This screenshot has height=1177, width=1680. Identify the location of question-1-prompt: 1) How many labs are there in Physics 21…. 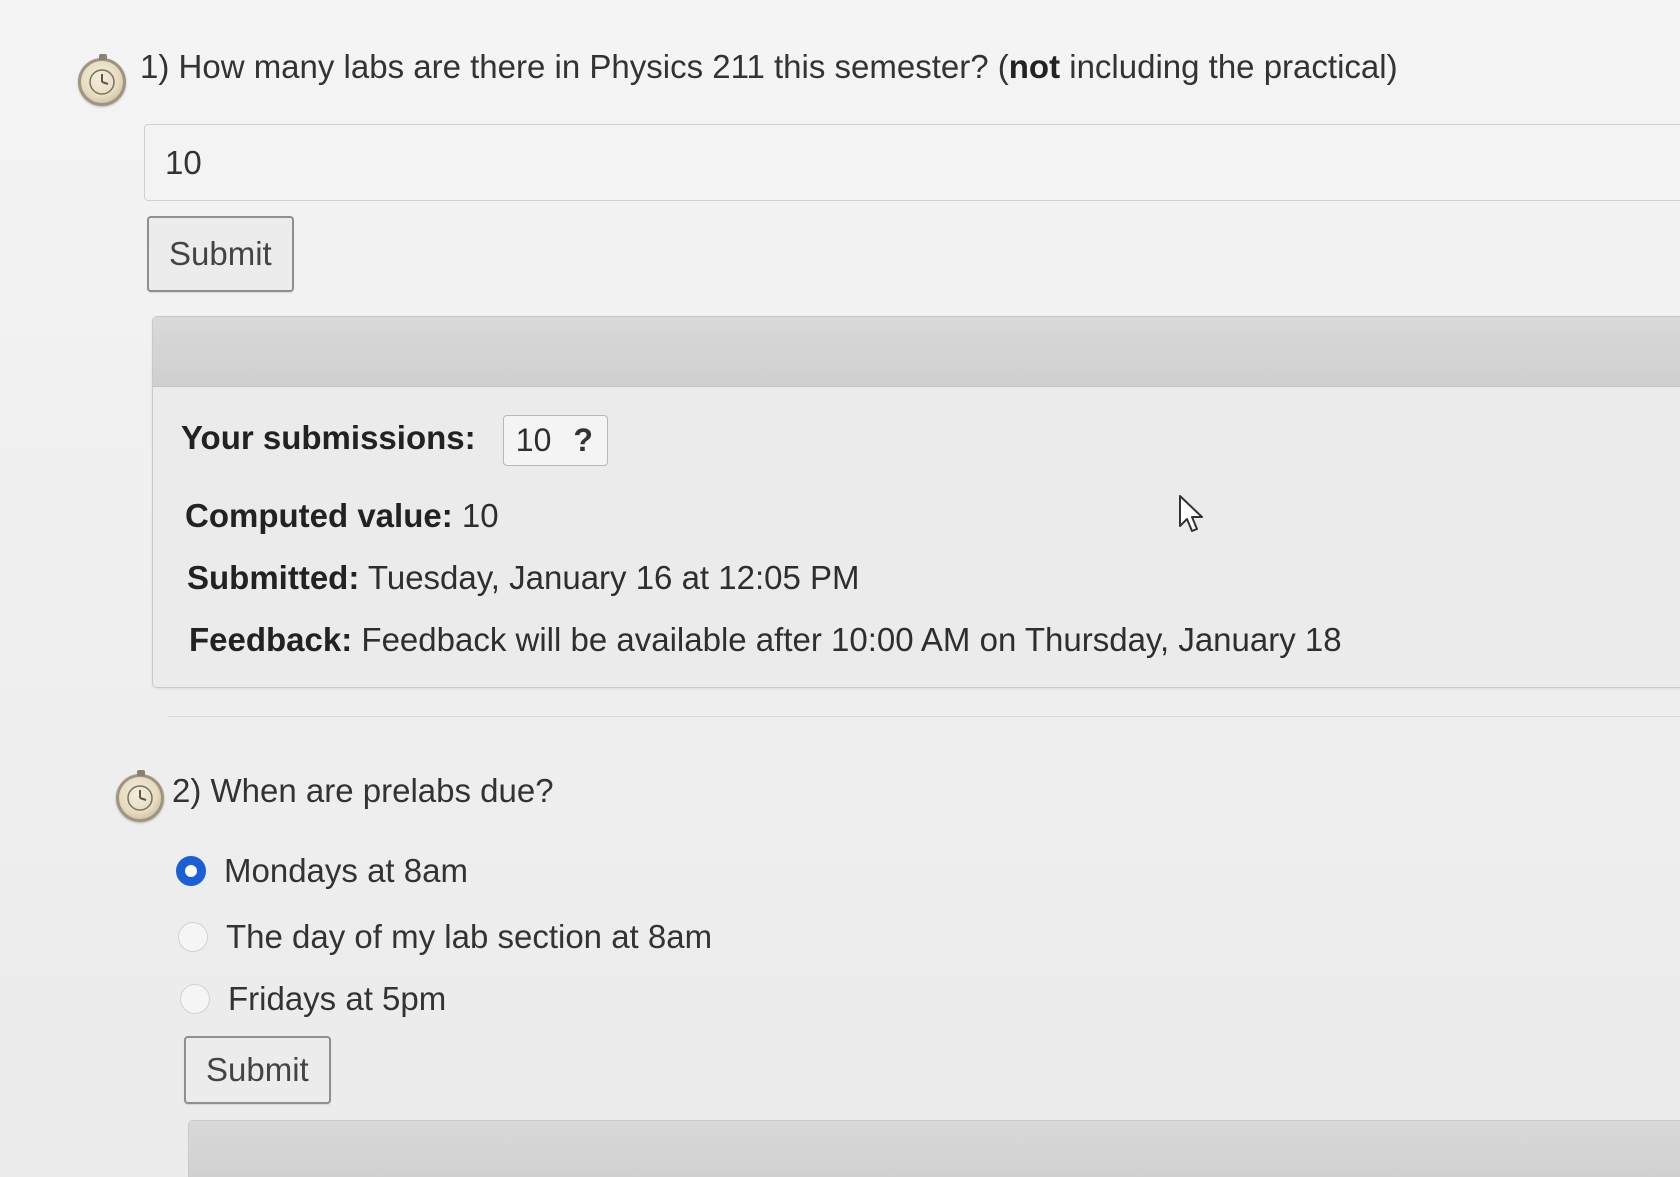
(769, 66).